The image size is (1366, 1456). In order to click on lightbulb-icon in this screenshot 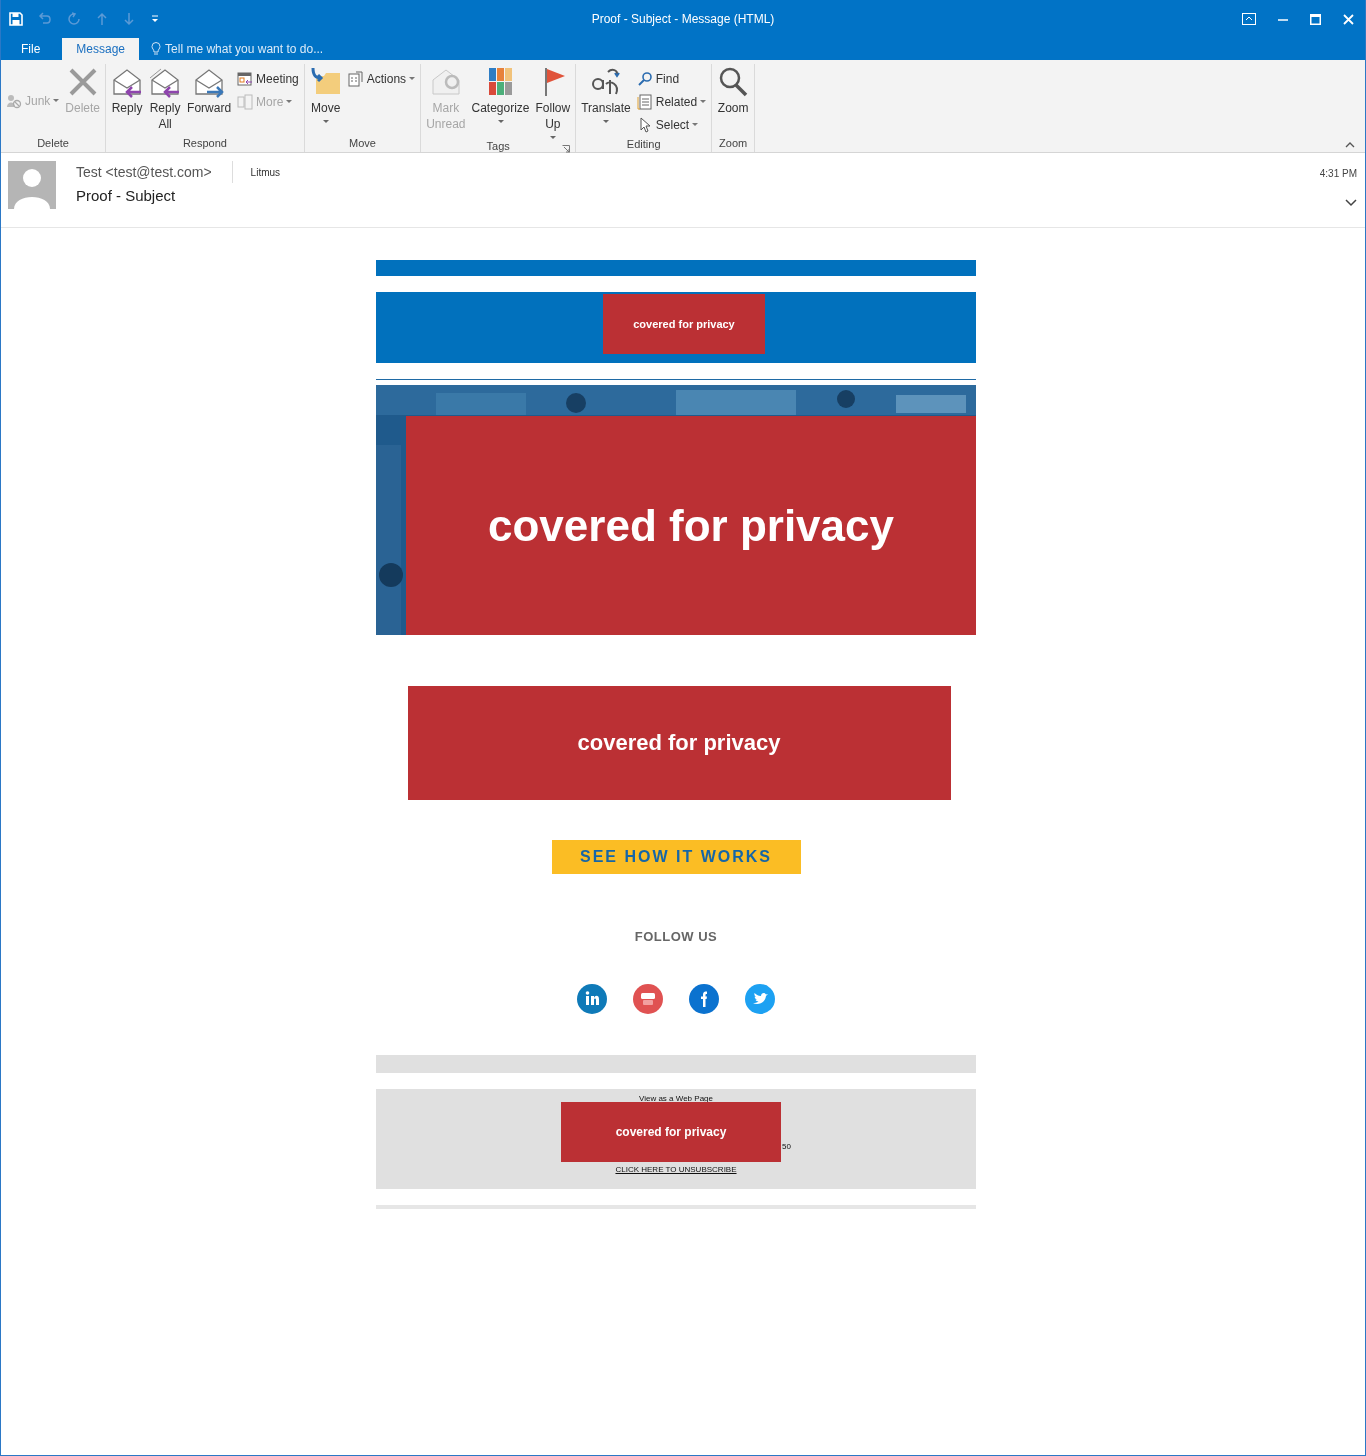, I will do `click(156, 49)`.